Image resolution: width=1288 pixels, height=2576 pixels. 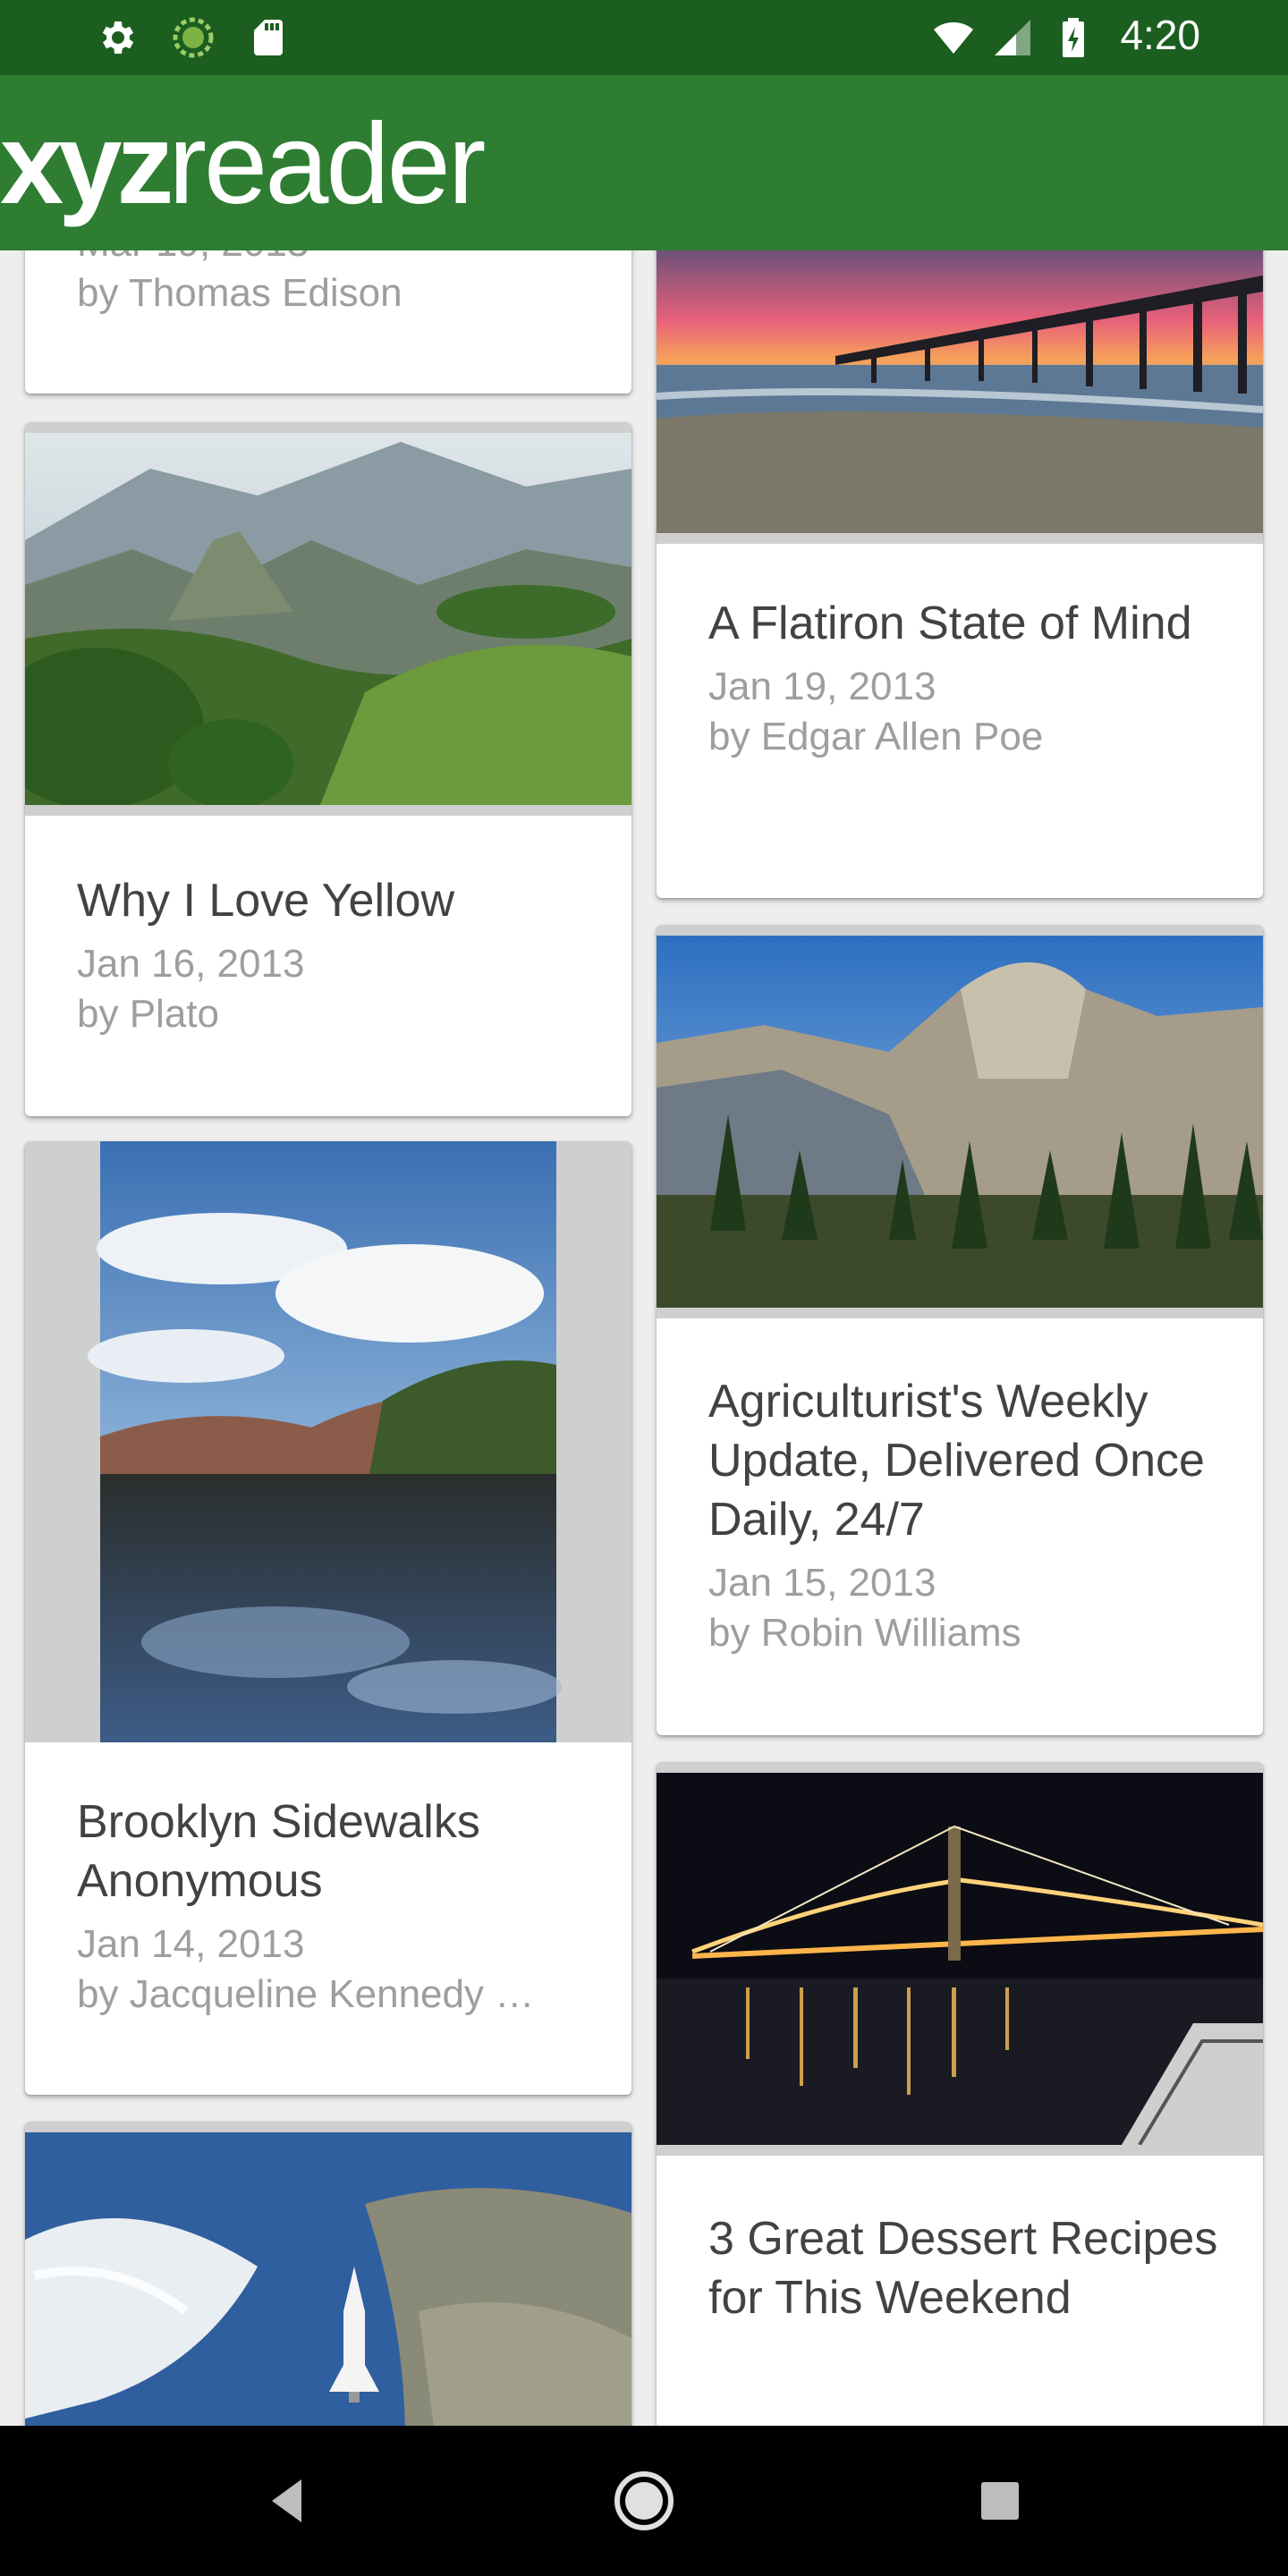 What do you see at coordinates (876, 736) in the screenshot?
I see `article-author: by Edgar Allen Poe` at bounding box center [876, 736].